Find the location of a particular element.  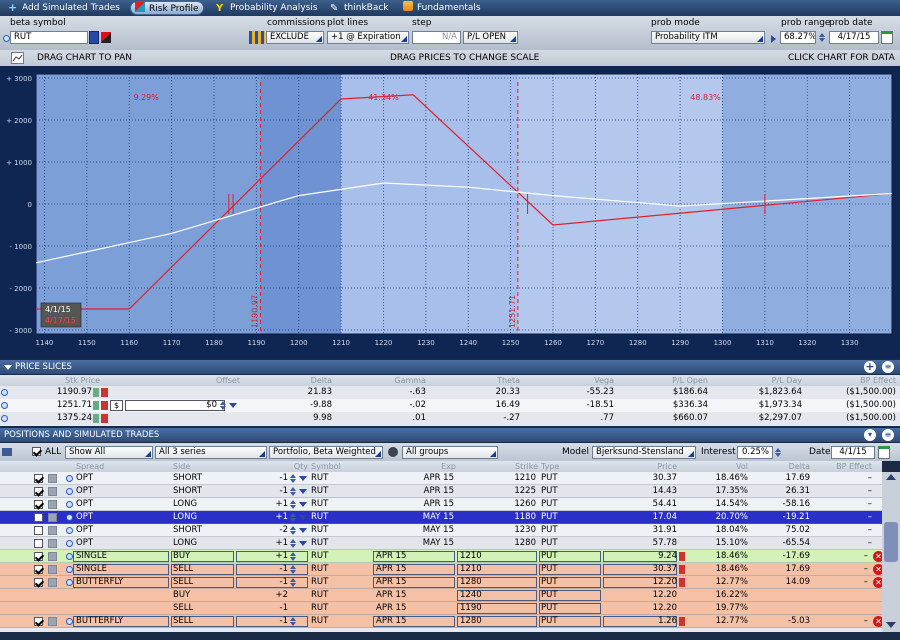

positions-scrollbar is located at coordinates (891, 552).